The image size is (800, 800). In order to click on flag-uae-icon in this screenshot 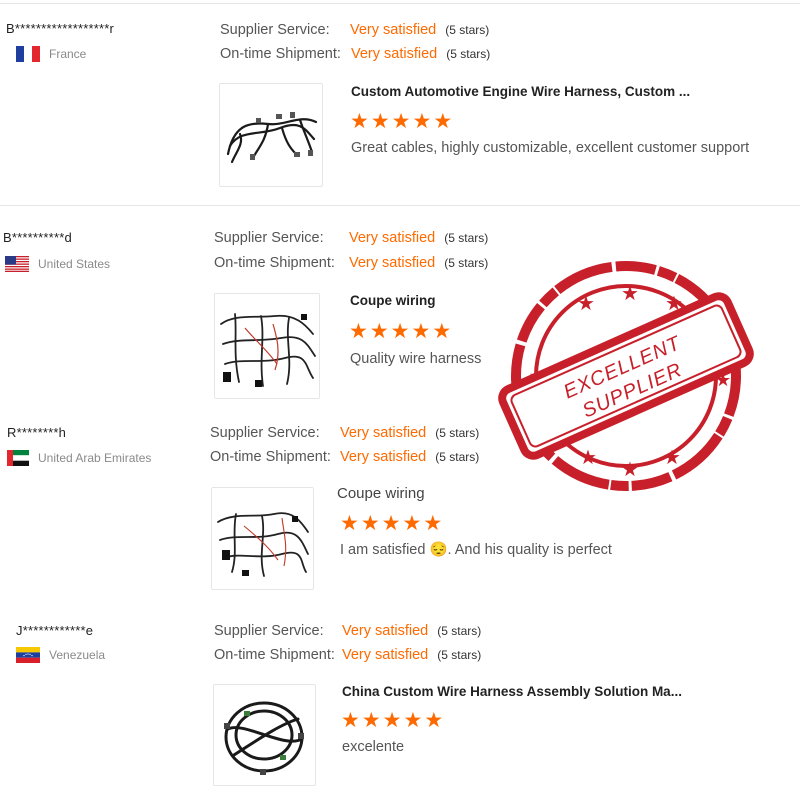, I will do `click(18, 458)`.